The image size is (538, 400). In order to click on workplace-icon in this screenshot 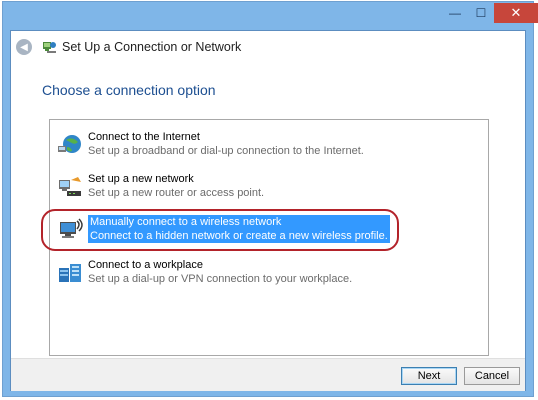, I will do `click(70, 273)`.